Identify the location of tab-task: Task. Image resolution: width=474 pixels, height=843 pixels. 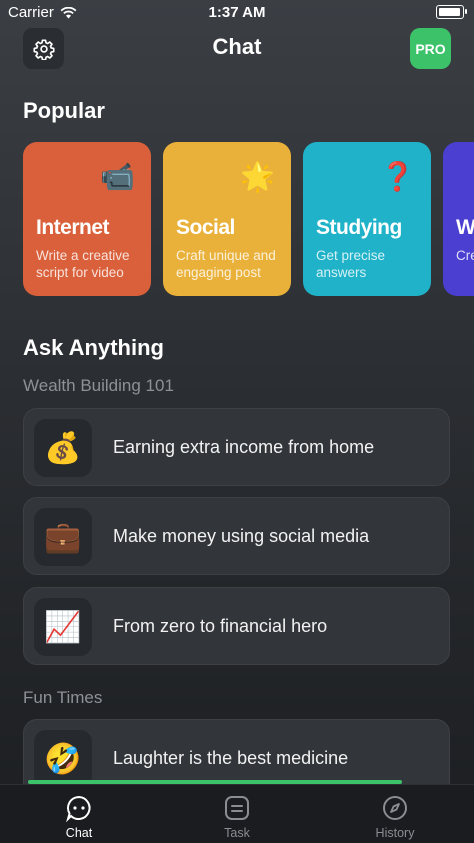
(237, 814).